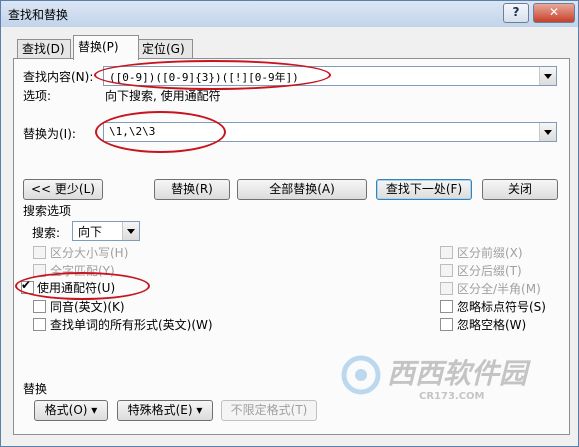  What do you see at coordinates (424, 189) in the screenshot?
I see `find-next-button: 查找下一处(F)` at bounding box center [424, 189].